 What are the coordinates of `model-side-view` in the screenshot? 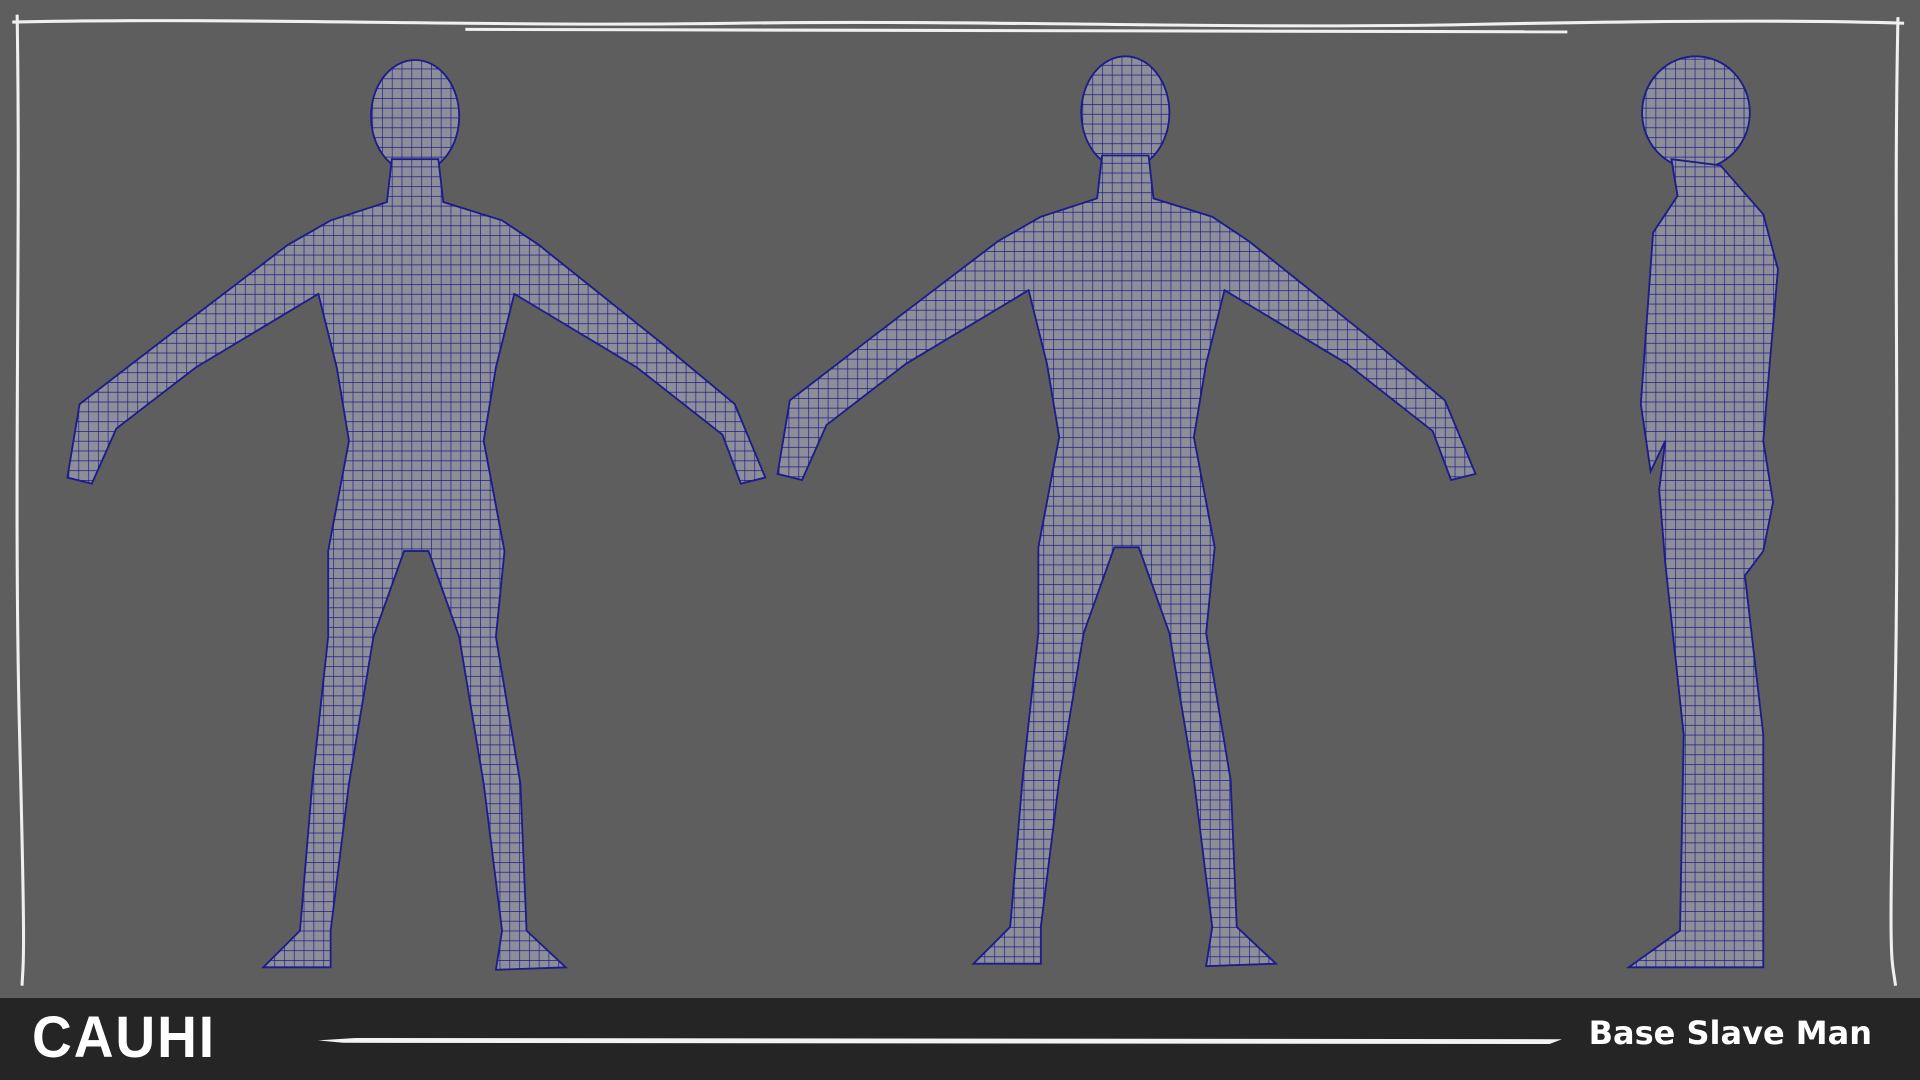 It's located at (1702, 512).